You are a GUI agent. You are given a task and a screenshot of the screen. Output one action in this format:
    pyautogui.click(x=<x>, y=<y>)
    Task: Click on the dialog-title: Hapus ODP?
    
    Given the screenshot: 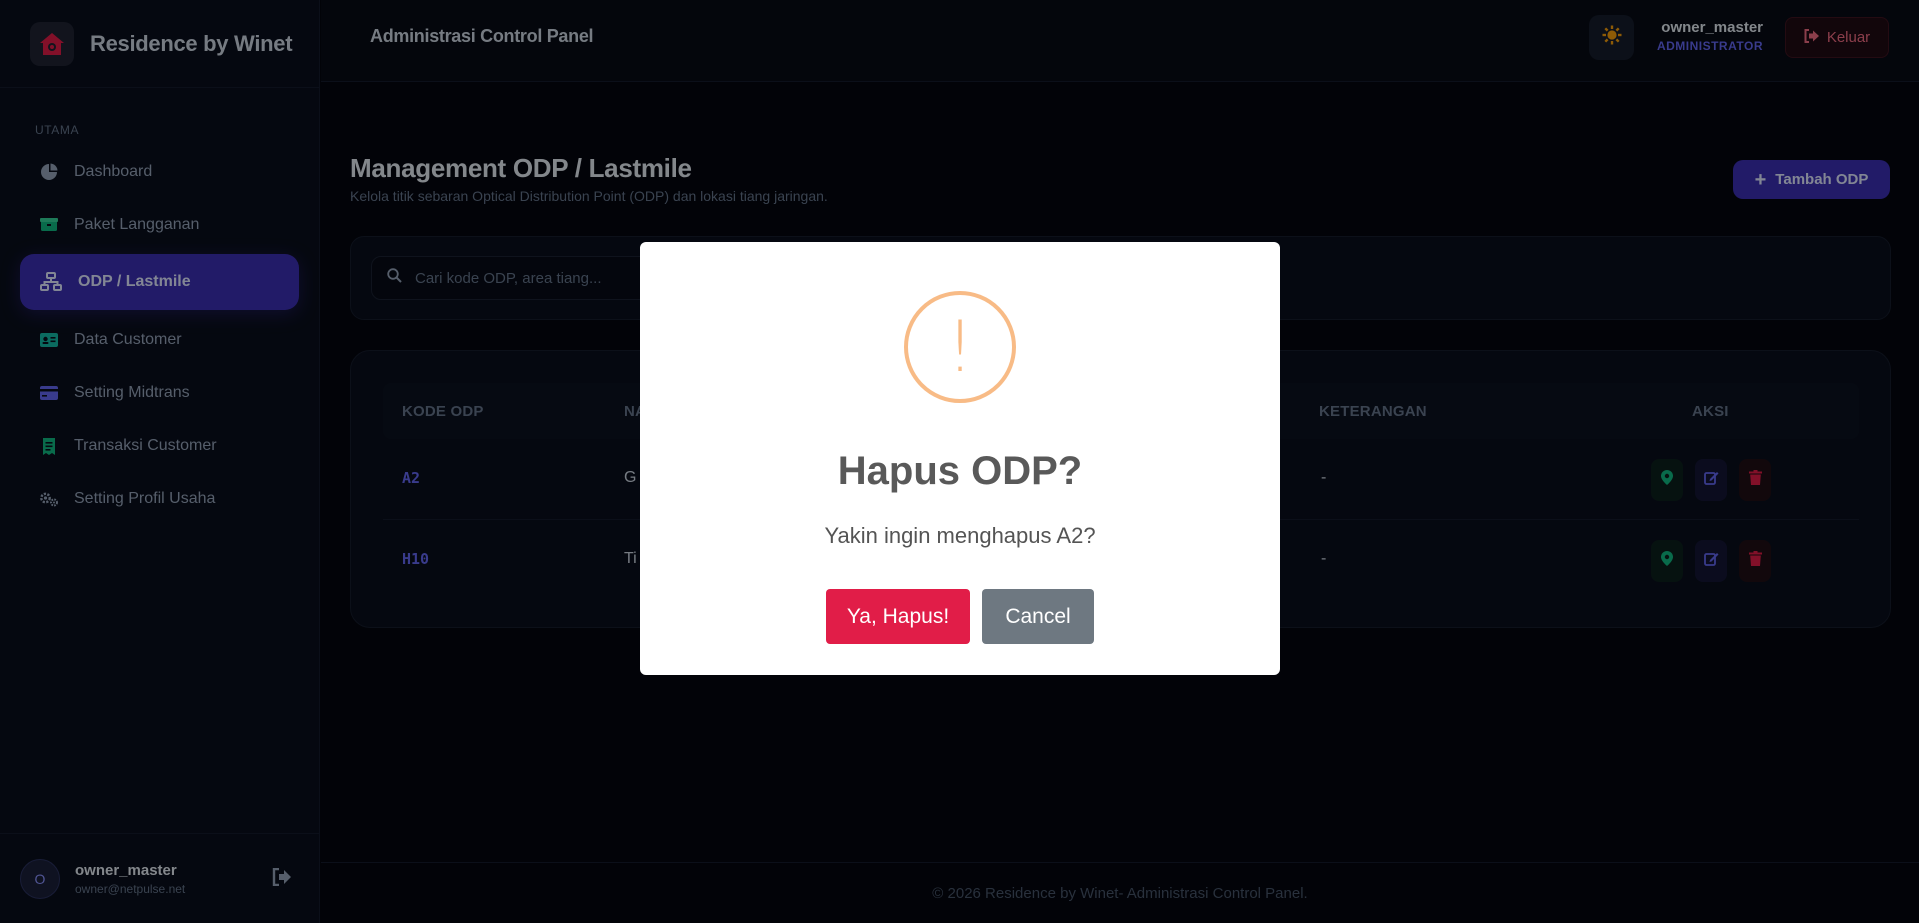 What is the action you would take?
    pyautogui.click(x=960, y=471)
    